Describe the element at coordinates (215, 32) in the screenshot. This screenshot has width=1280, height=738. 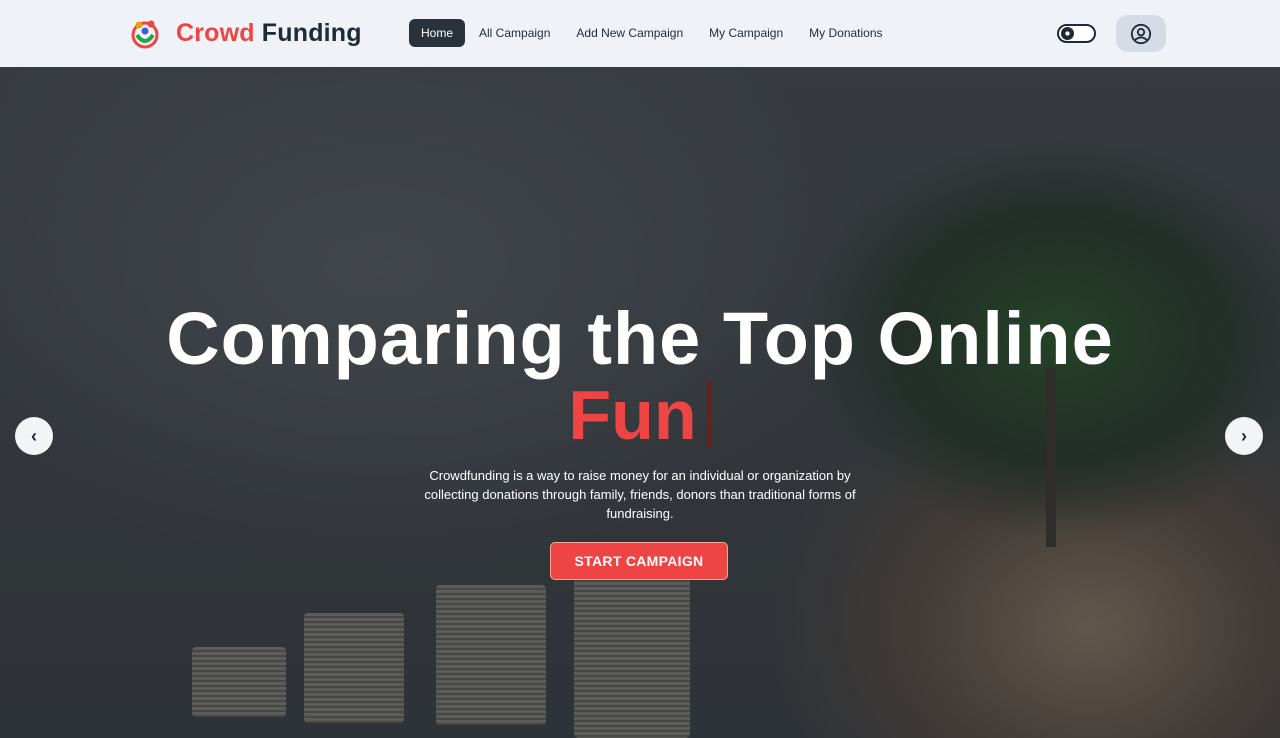
I see `brand-name-part1: Crowd` at that location.